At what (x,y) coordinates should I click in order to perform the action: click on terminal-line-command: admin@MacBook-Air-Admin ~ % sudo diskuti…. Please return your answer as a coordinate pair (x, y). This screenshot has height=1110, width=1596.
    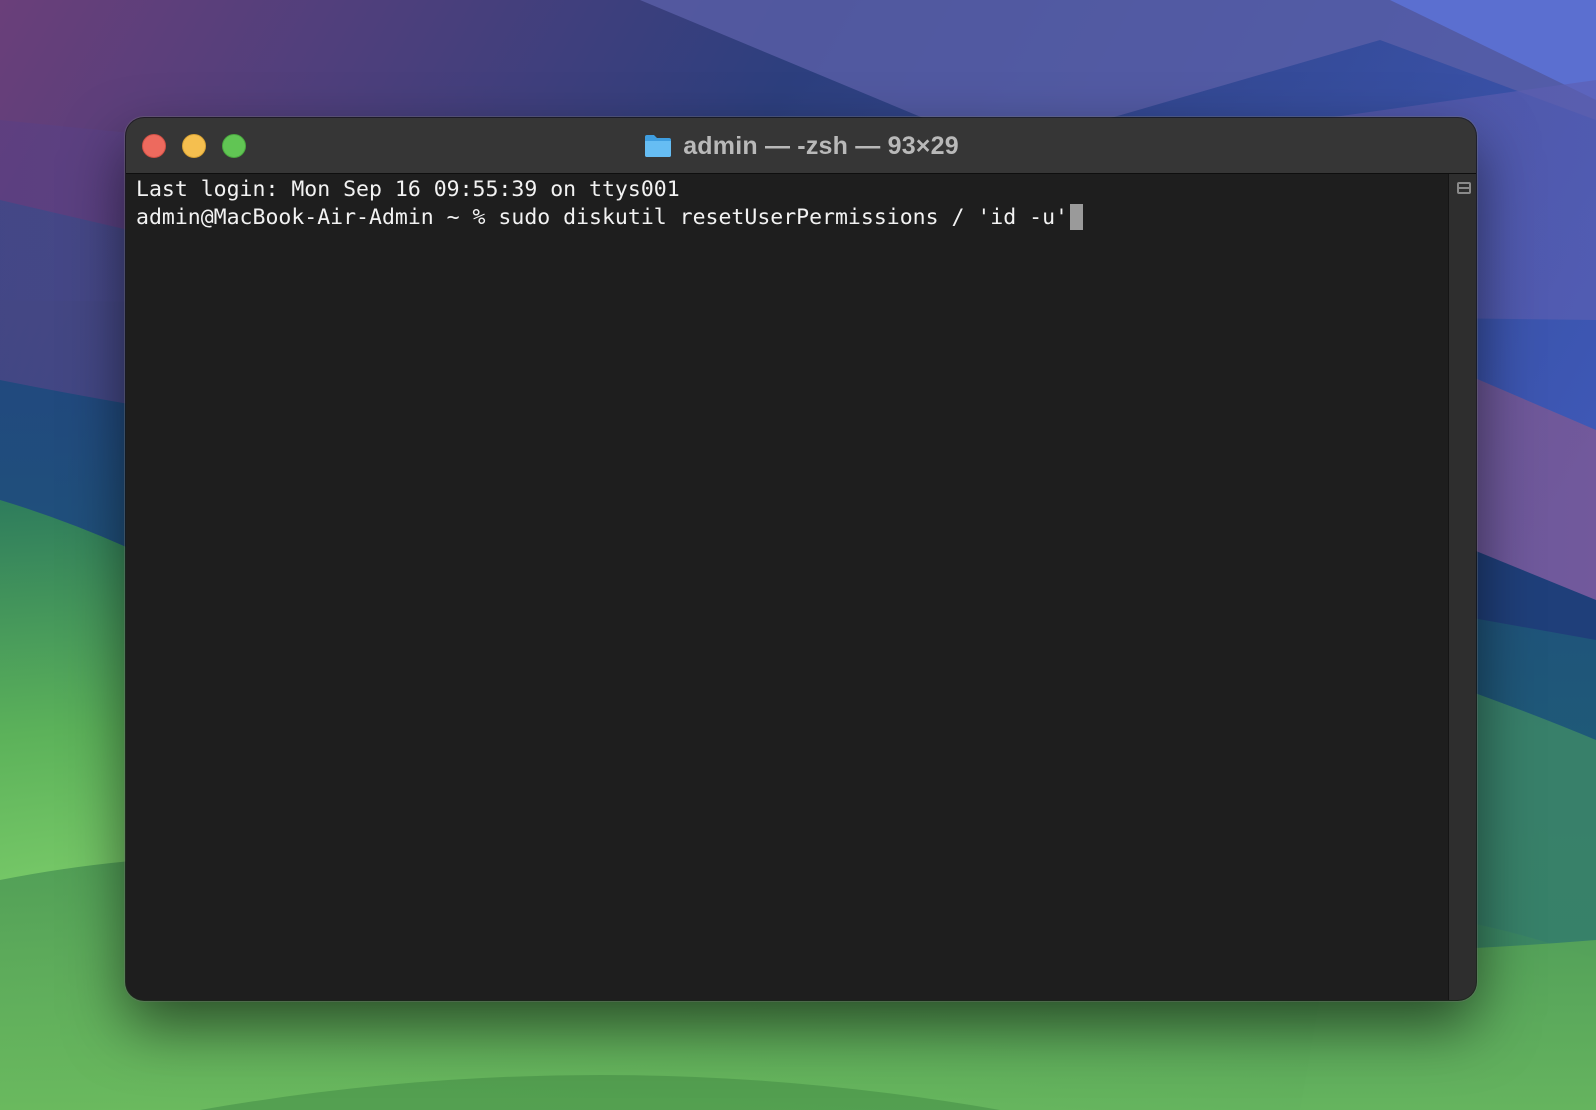
    Looking at the image, I should click on (792, 218).